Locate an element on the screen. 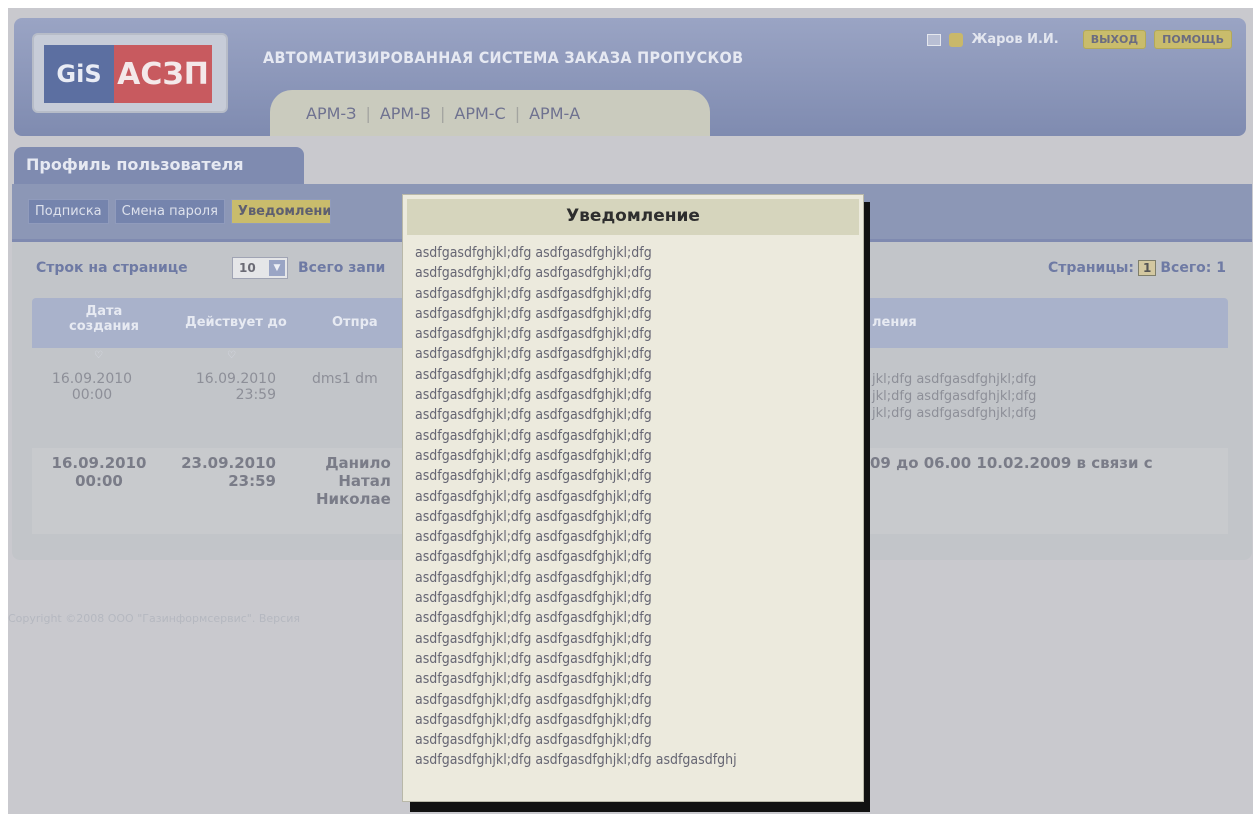 The width and height of the screenshot is (1253, 814). tab-arm-s: АРМ-С is located at coordinates (479, 113).